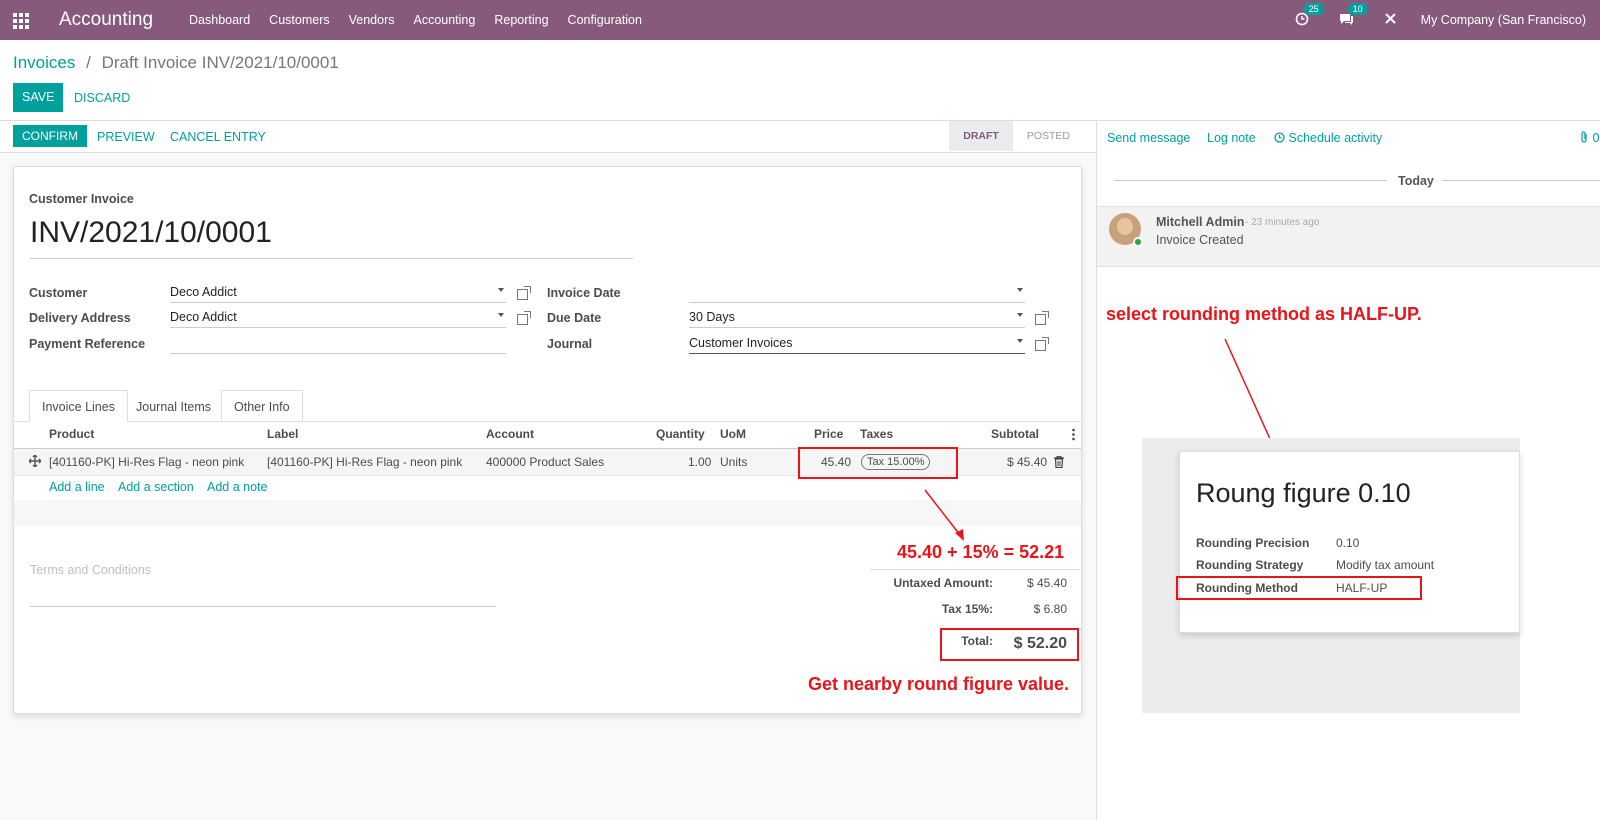 The image size is (1600, 820). Describe the element at coordinates (338, 344) in the screenshot. I see `payment-reference-field` at that location.